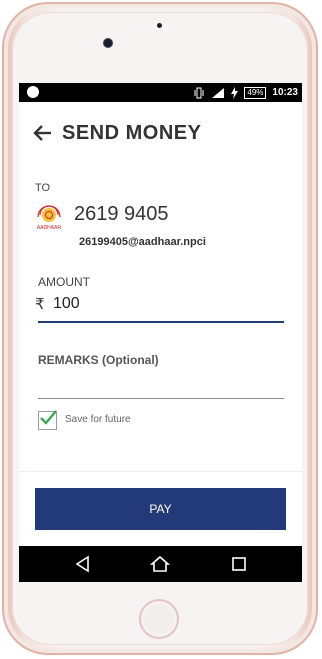 Image resolution: width=322 pixels, height=659 pixels. Describe the element at coordinates (132, 133) in the screenshot. I see `page-title: SEND MONEY` at that location.